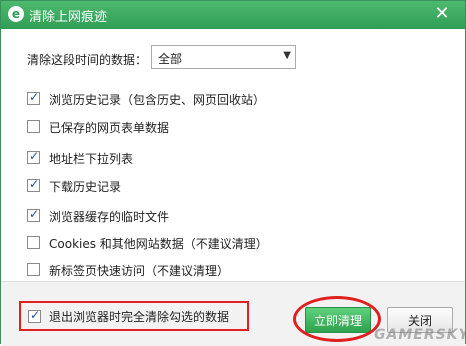  What do you see at coordinates (223, 57) in the screenshot?
I see `time-range-select: 全部 ▼` at bounding box center [223, 57].